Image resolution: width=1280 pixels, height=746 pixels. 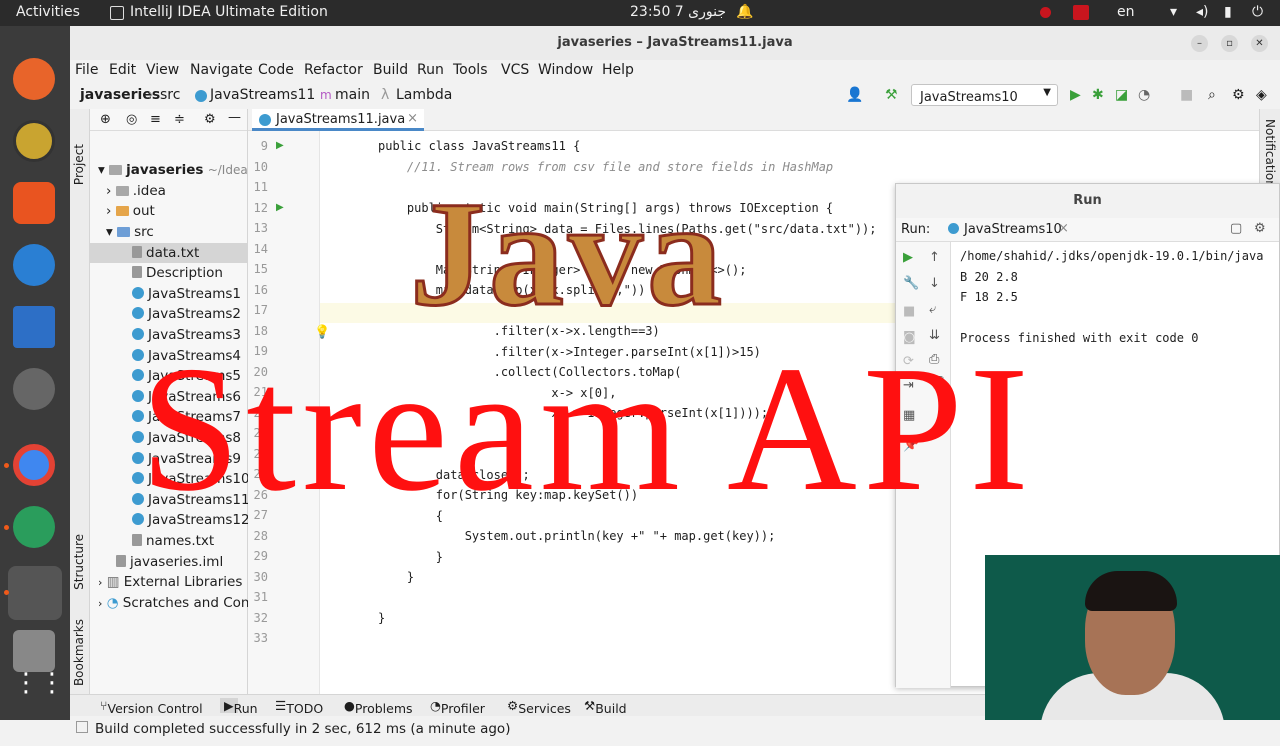 I want to click on app-name: IntelliJ IDEA Ultimate Edition, so click(x=229, y=12).